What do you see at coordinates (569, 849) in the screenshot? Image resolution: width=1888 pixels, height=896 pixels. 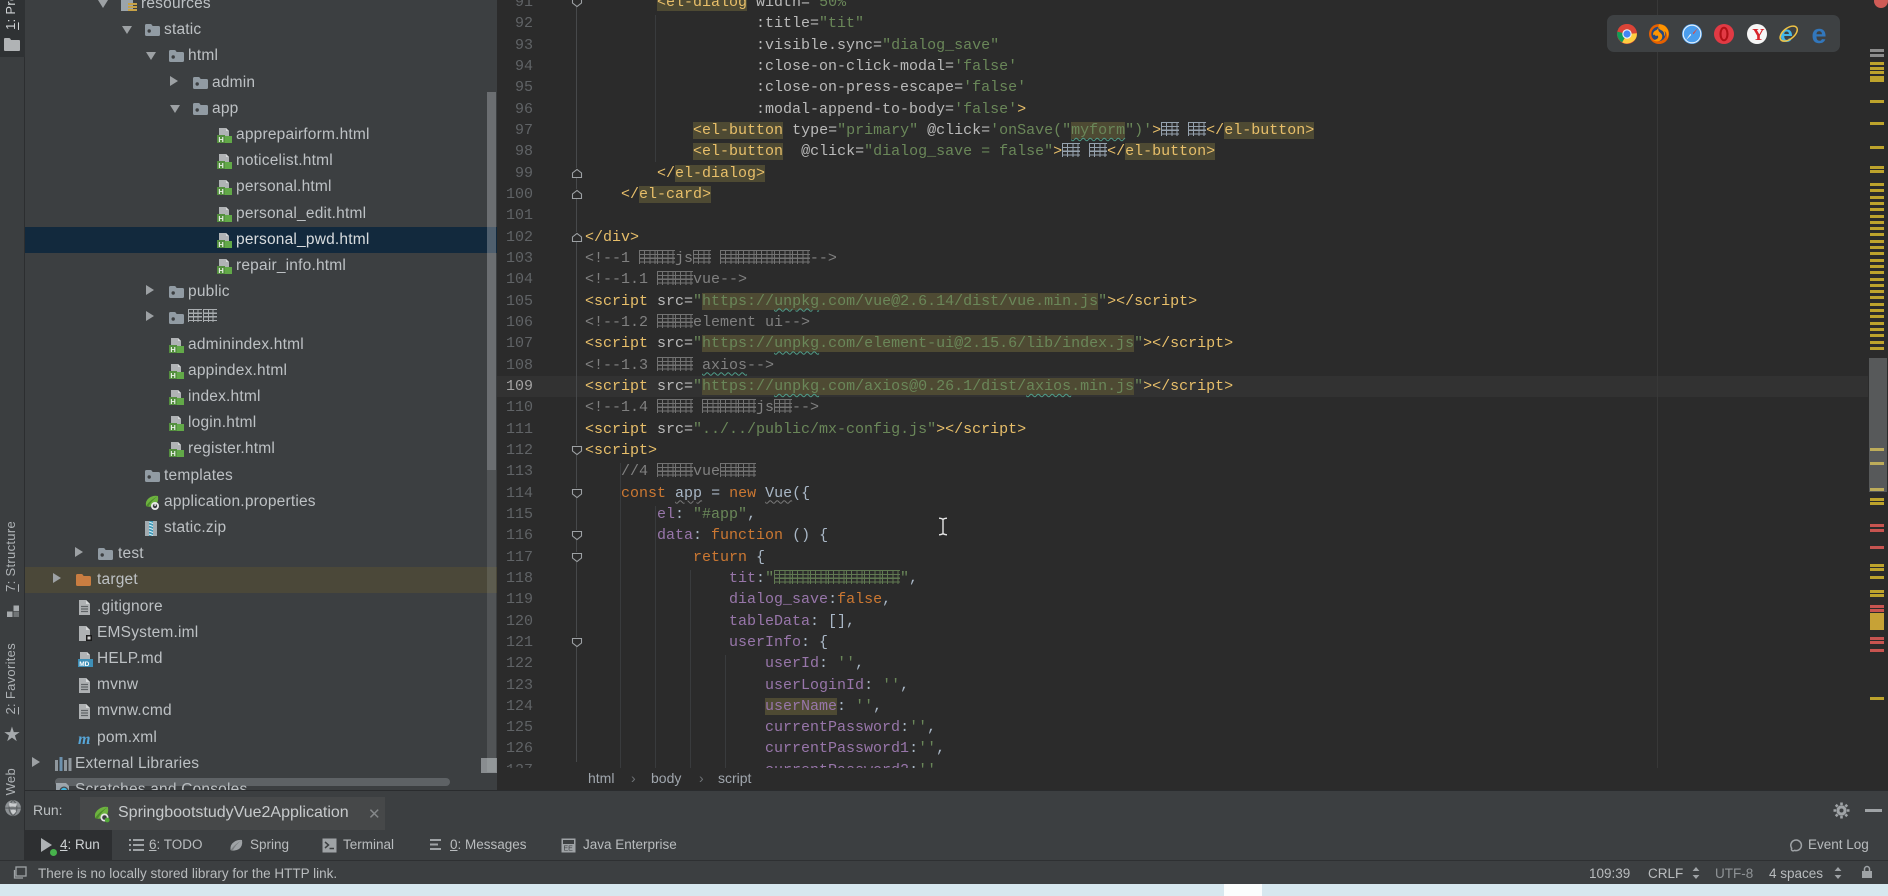 I see `svg-text: EE` at bounding box center [569, 849].